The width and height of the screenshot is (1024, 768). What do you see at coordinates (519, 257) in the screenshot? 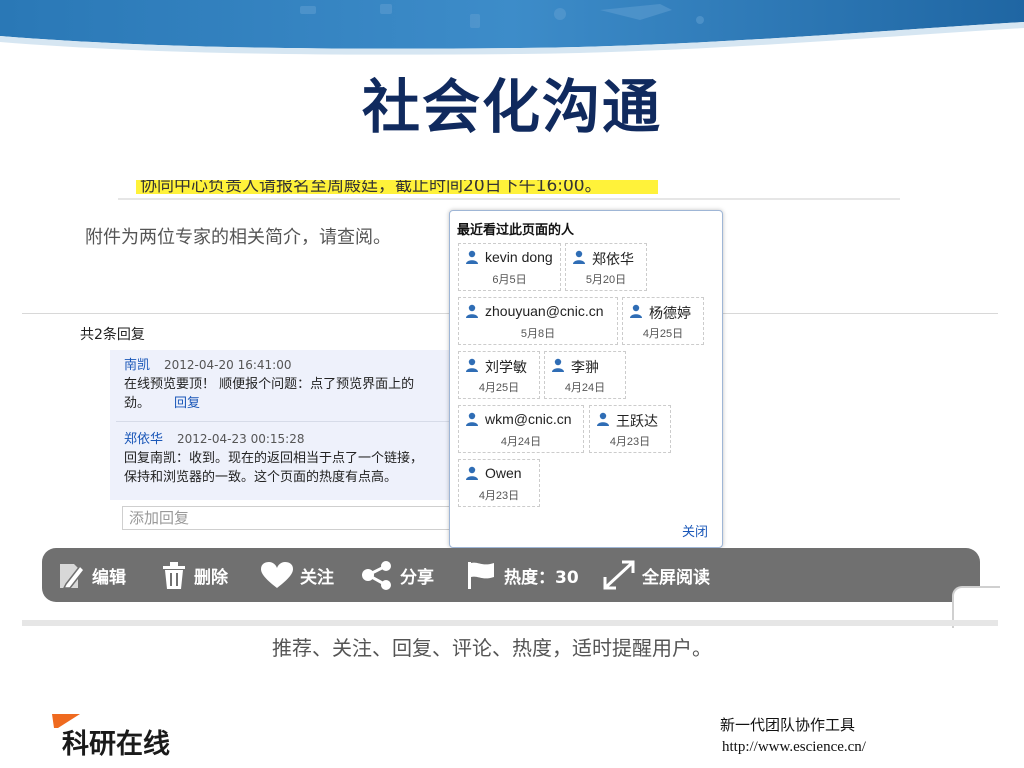
I see `viewer-name: kevin dong` at bounding box center [519, 257].